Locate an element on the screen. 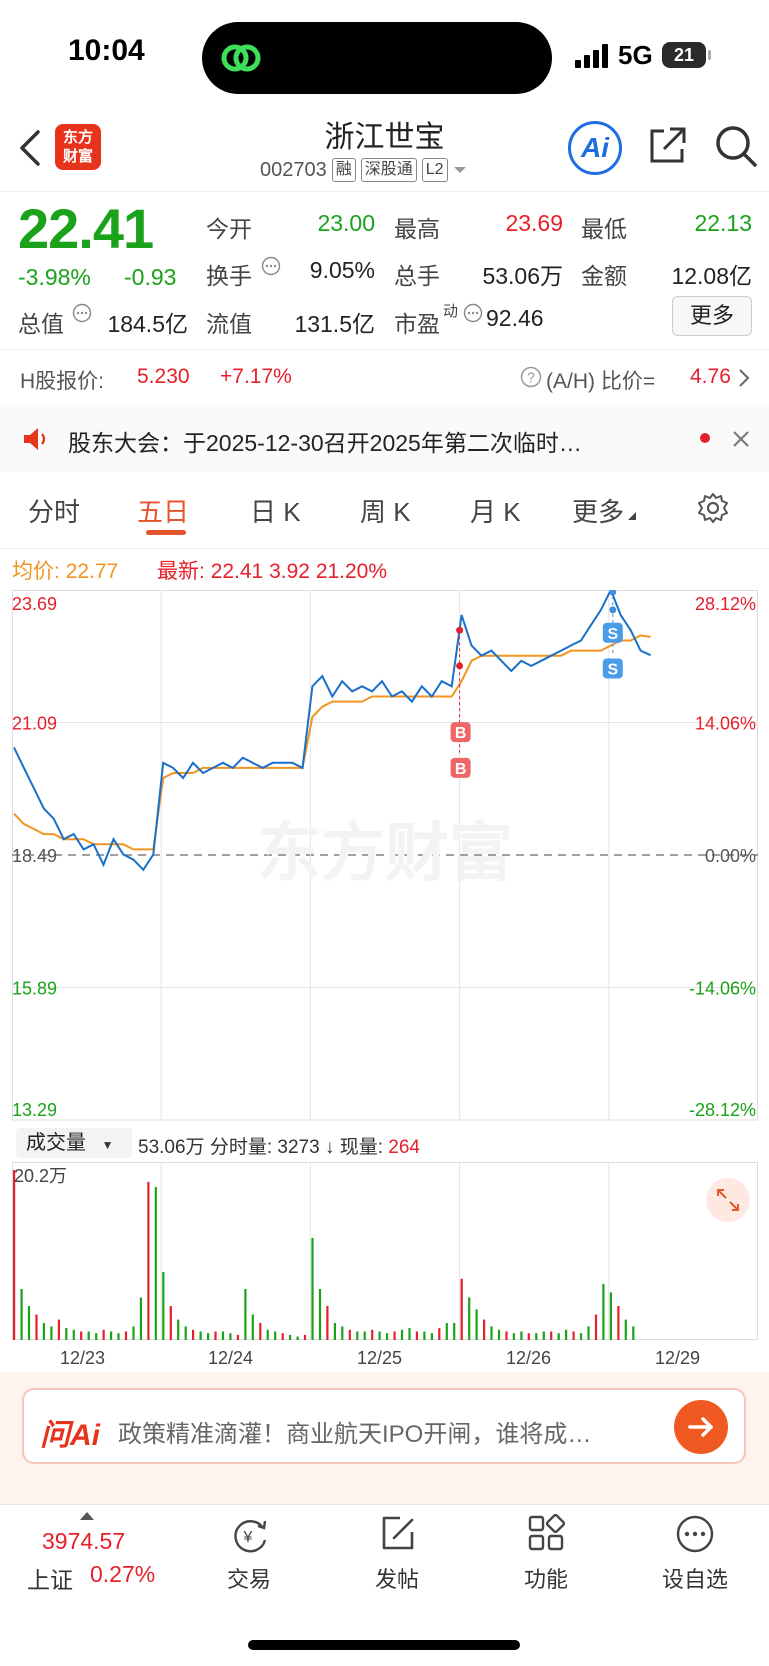 This screenshot has width=769, height=1666. nav-trade: 交易 is located at coordinates (249, 1578).